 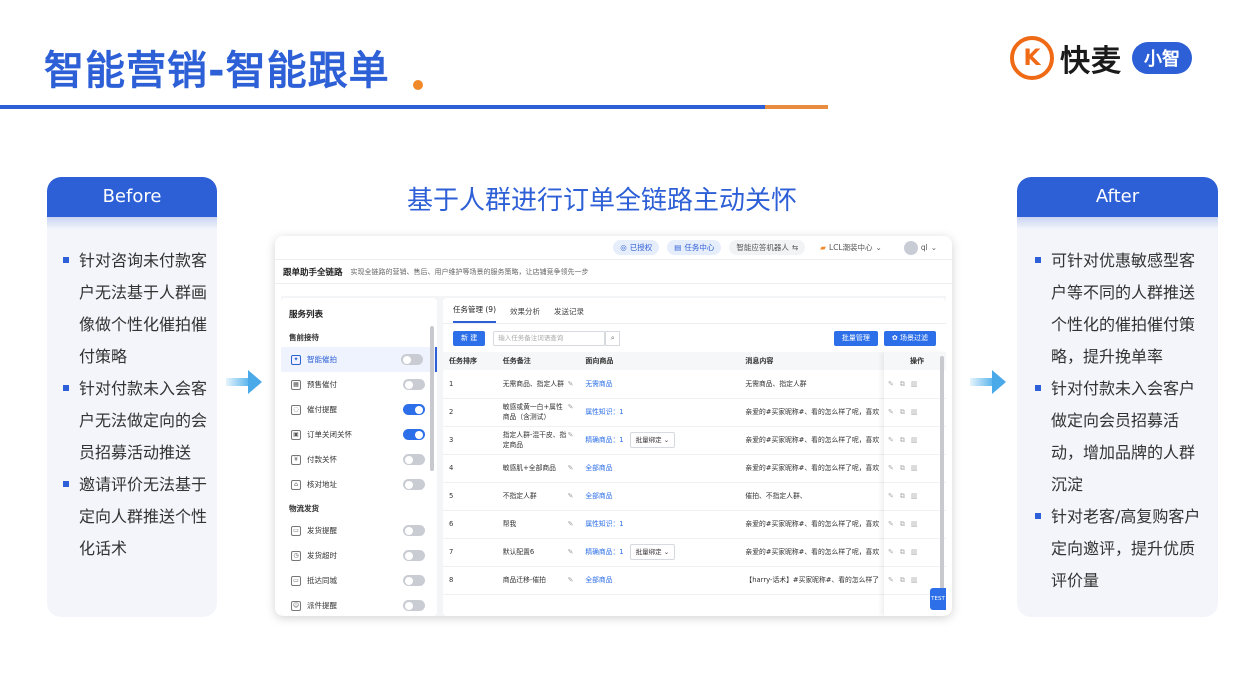 I want to click on before-item: 针对付款未入会客户无法做定向的会员招募活动推送, so click(x=134, y=421).